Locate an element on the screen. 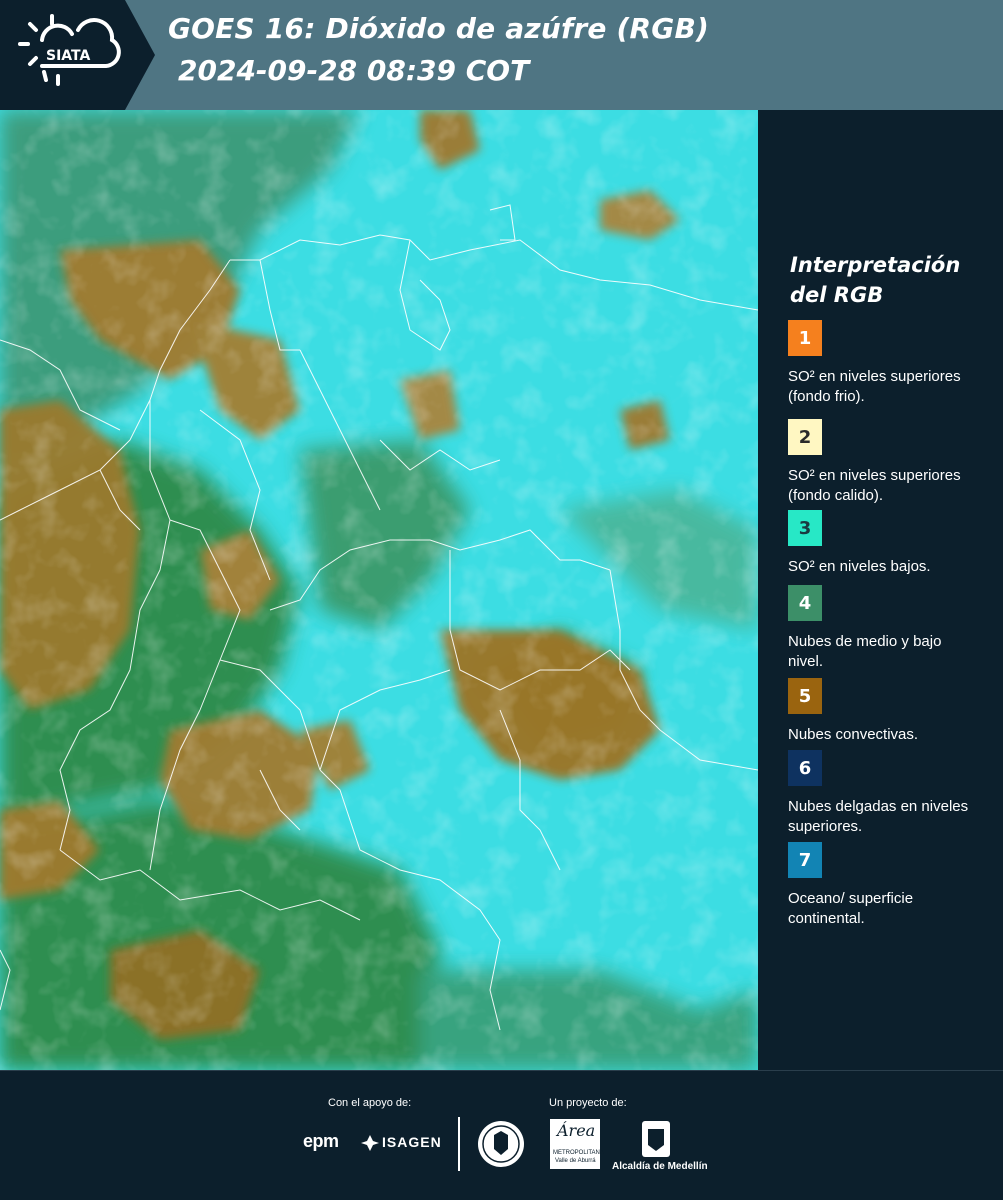  legend-swatch-2: 2 is located at coordinates (805, 437).